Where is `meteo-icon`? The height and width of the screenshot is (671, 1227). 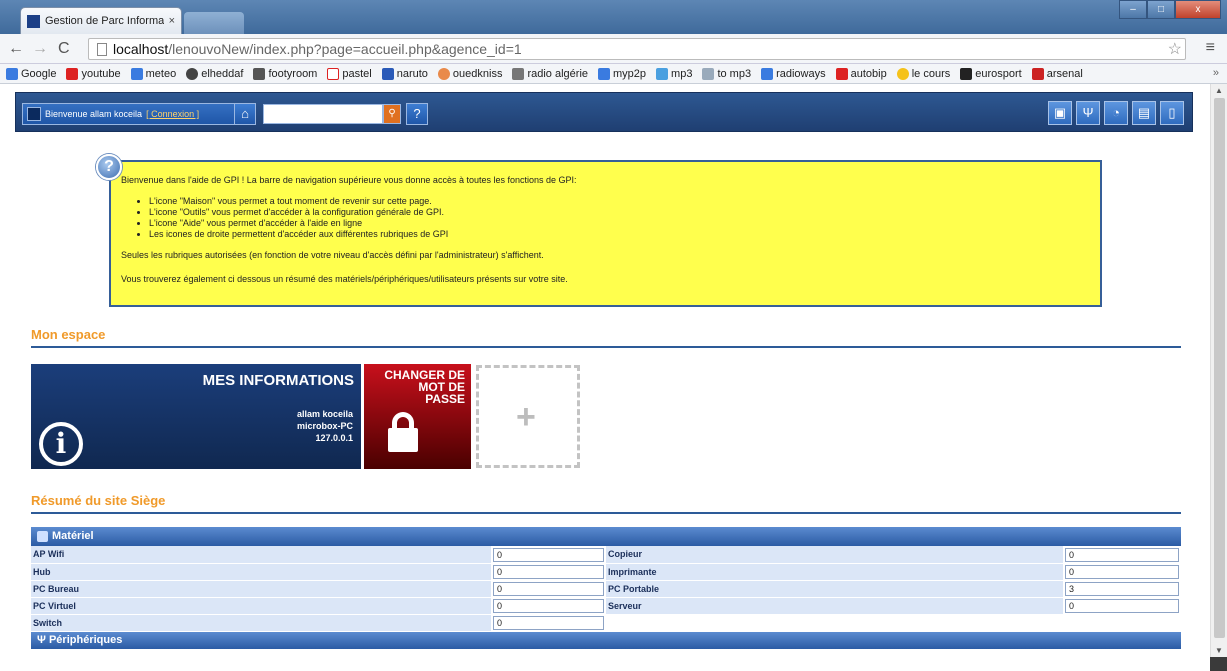 meteo-icon is located at coordinates (136, 73).